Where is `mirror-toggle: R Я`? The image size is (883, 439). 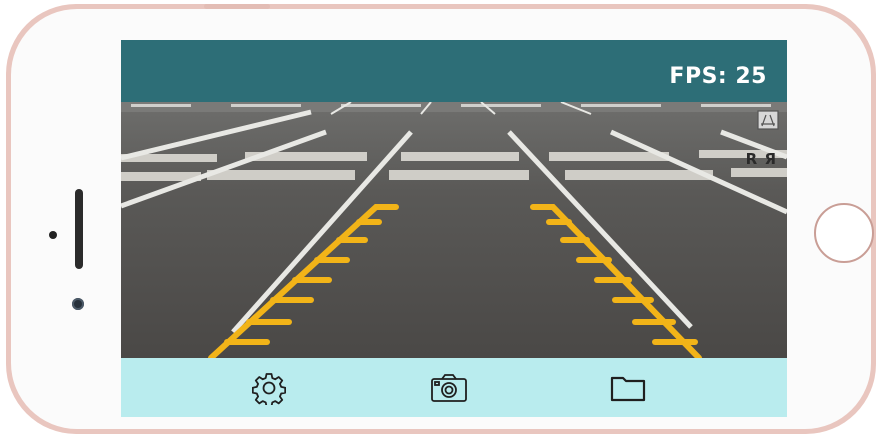
mirror-toggle: R Я is located at coordinates (761, 159).